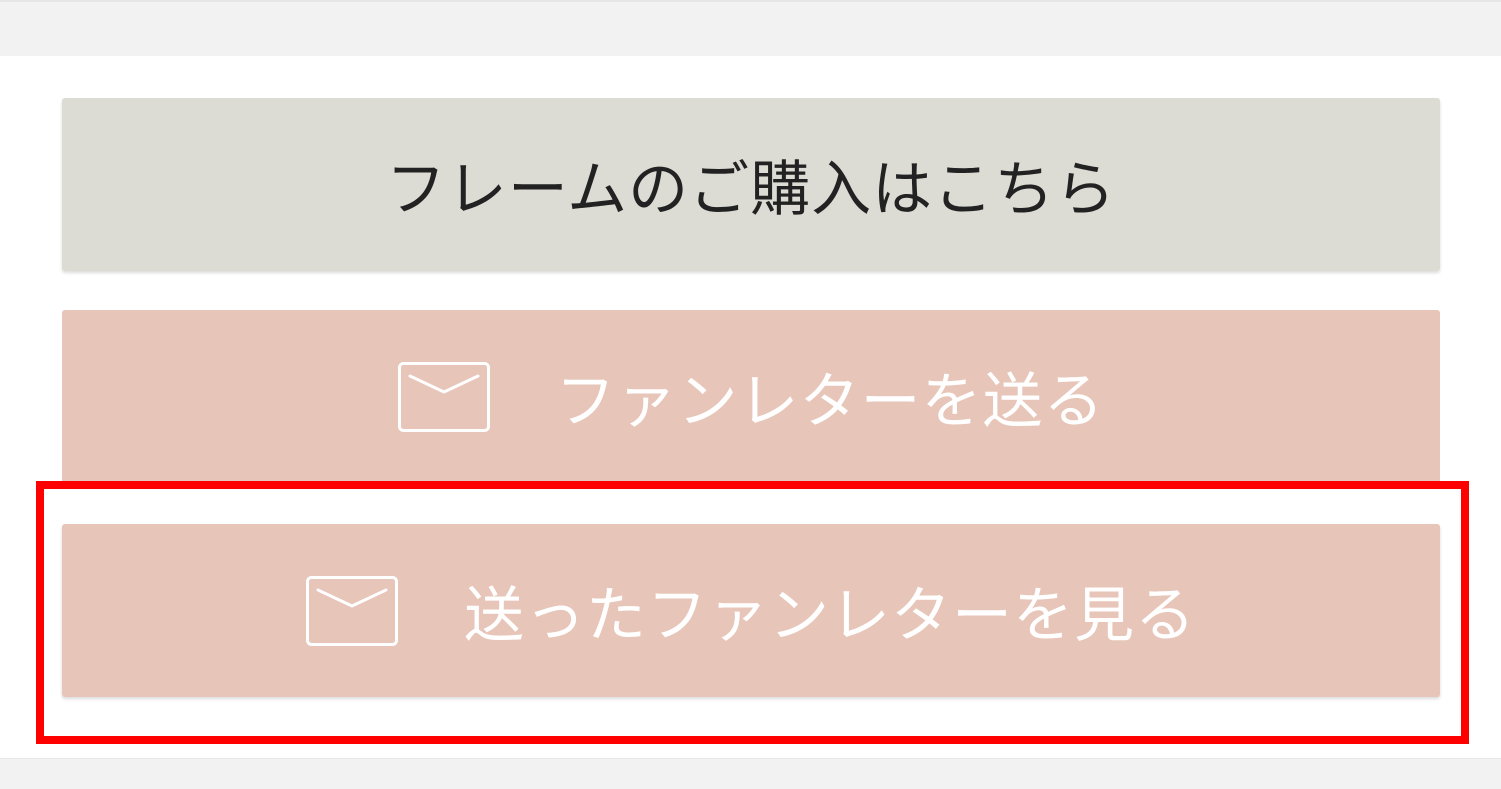  Describe the element at coordinates (750, 773) in the screenshot. I see `bottom-divider-band` at that location.